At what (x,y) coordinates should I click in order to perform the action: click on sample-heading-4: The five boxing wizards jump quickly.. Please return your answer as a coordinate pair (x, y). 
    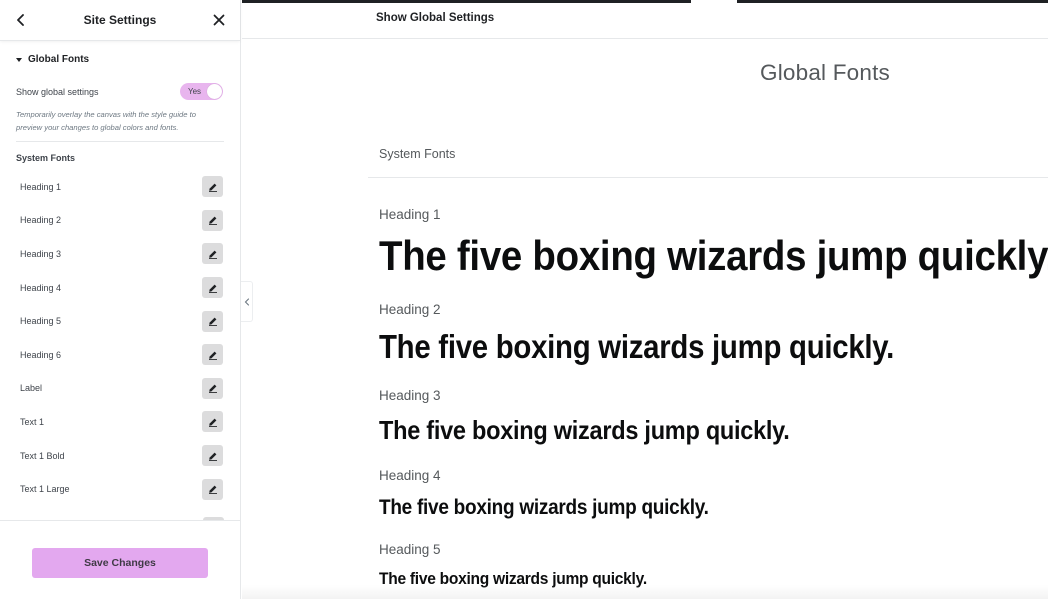
    Looking at the image, I should click on (544, 507).